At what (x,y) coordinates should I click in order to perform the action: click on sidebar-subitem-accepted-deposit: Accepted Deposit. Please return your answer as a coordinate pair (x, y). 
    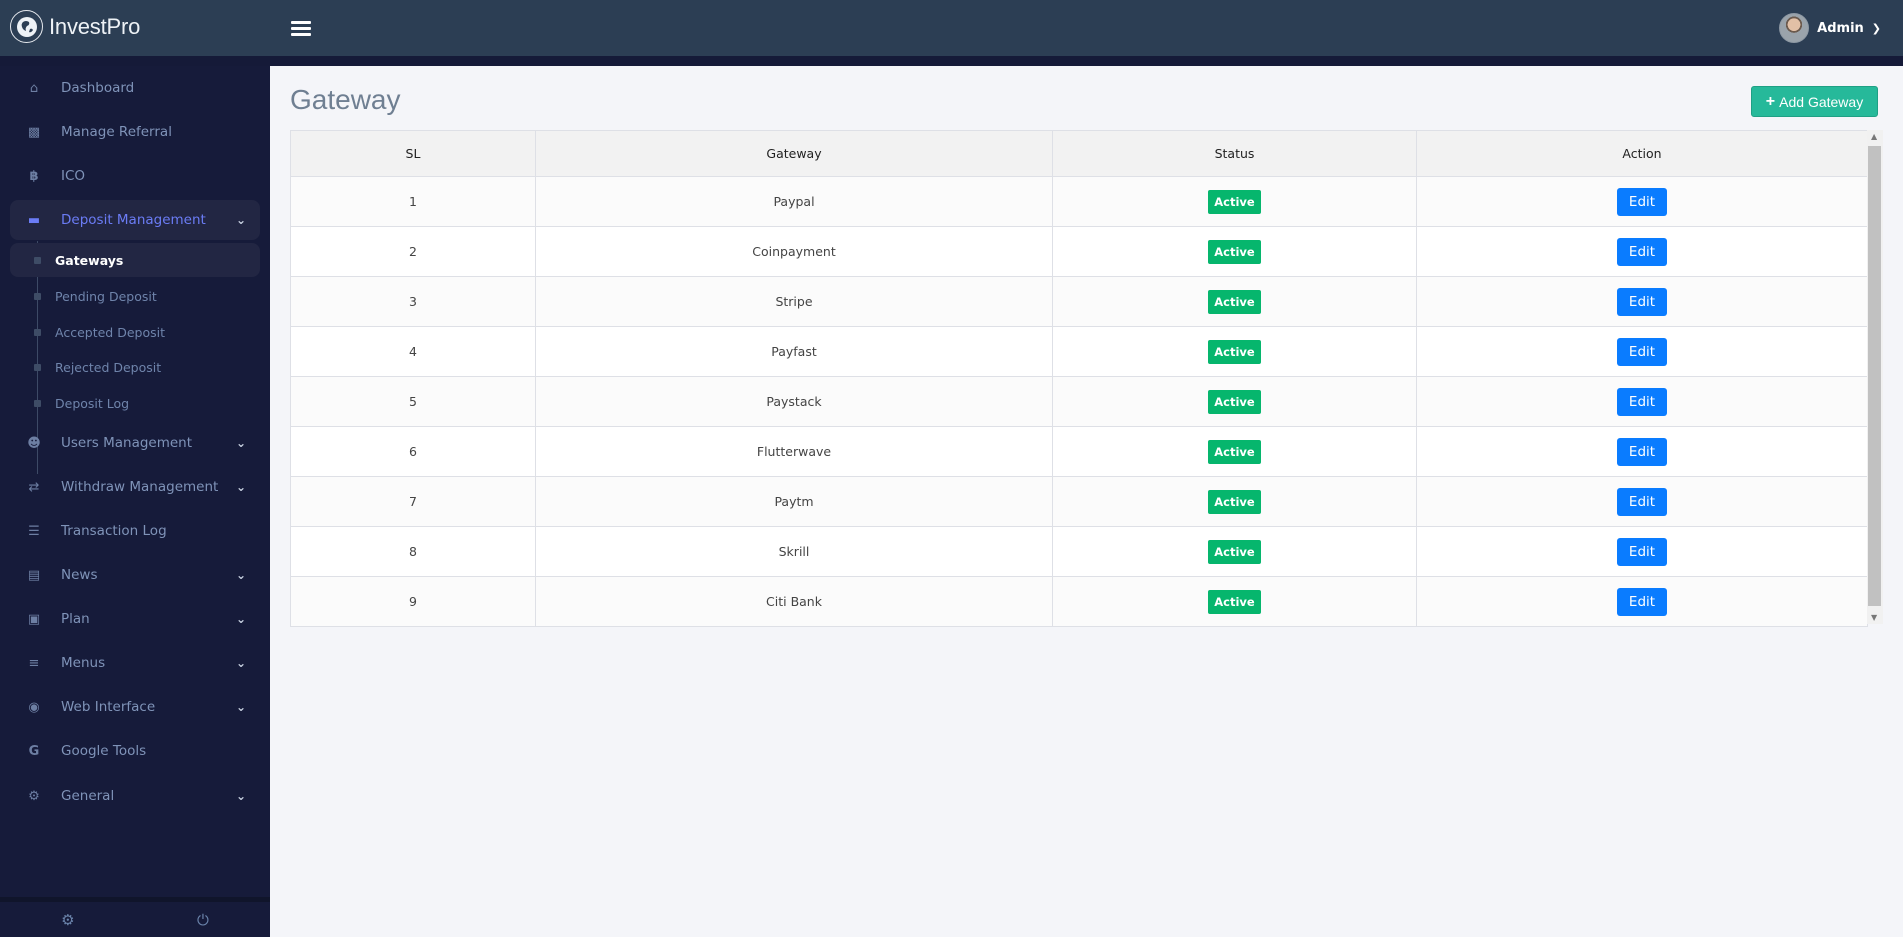
    Looking at the image, I should click on (135, 332).